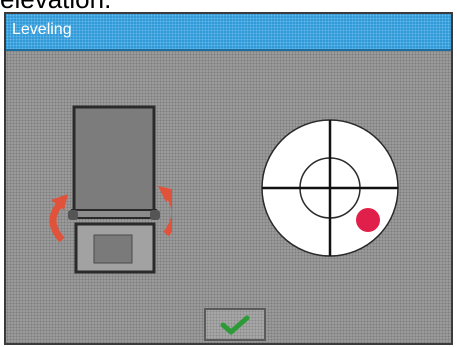 Image resolution: width=457 pixels, height=347 pixels. I want to click on rotate-left-arrow-icon, so click(58, 218).